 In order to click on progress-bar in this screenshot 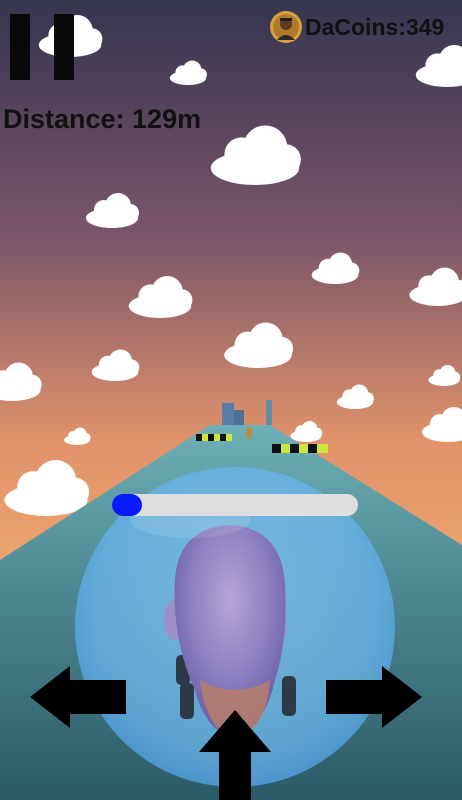, I will do `click(235, 505)`.